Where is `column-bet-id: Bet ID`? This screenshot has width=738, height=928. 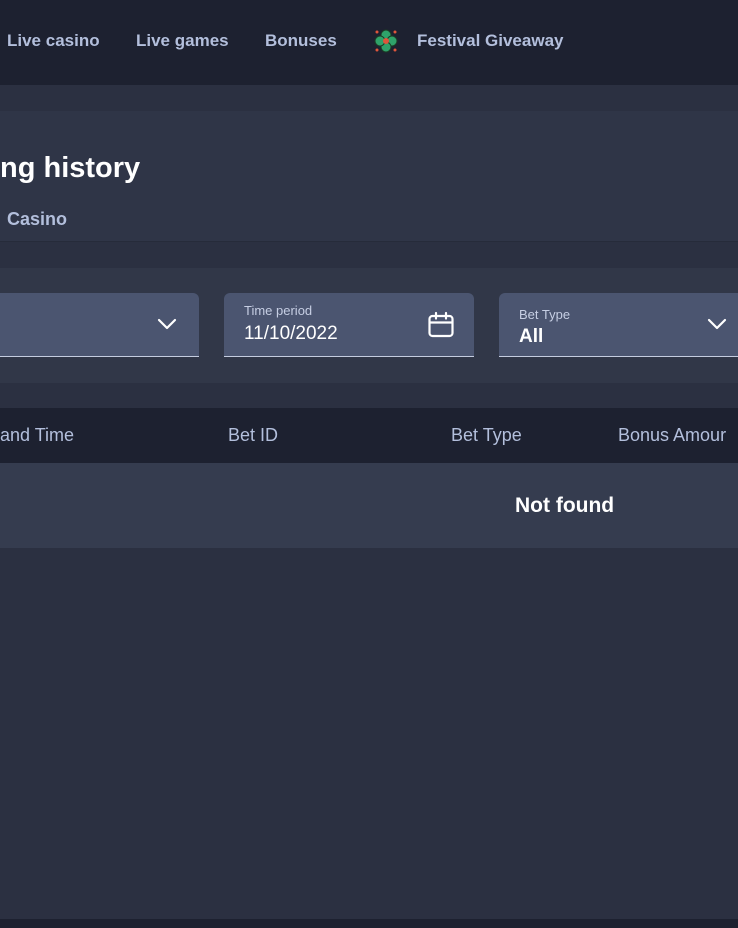 column-bet-id: Bet ID is located at coordinates (253, 435).